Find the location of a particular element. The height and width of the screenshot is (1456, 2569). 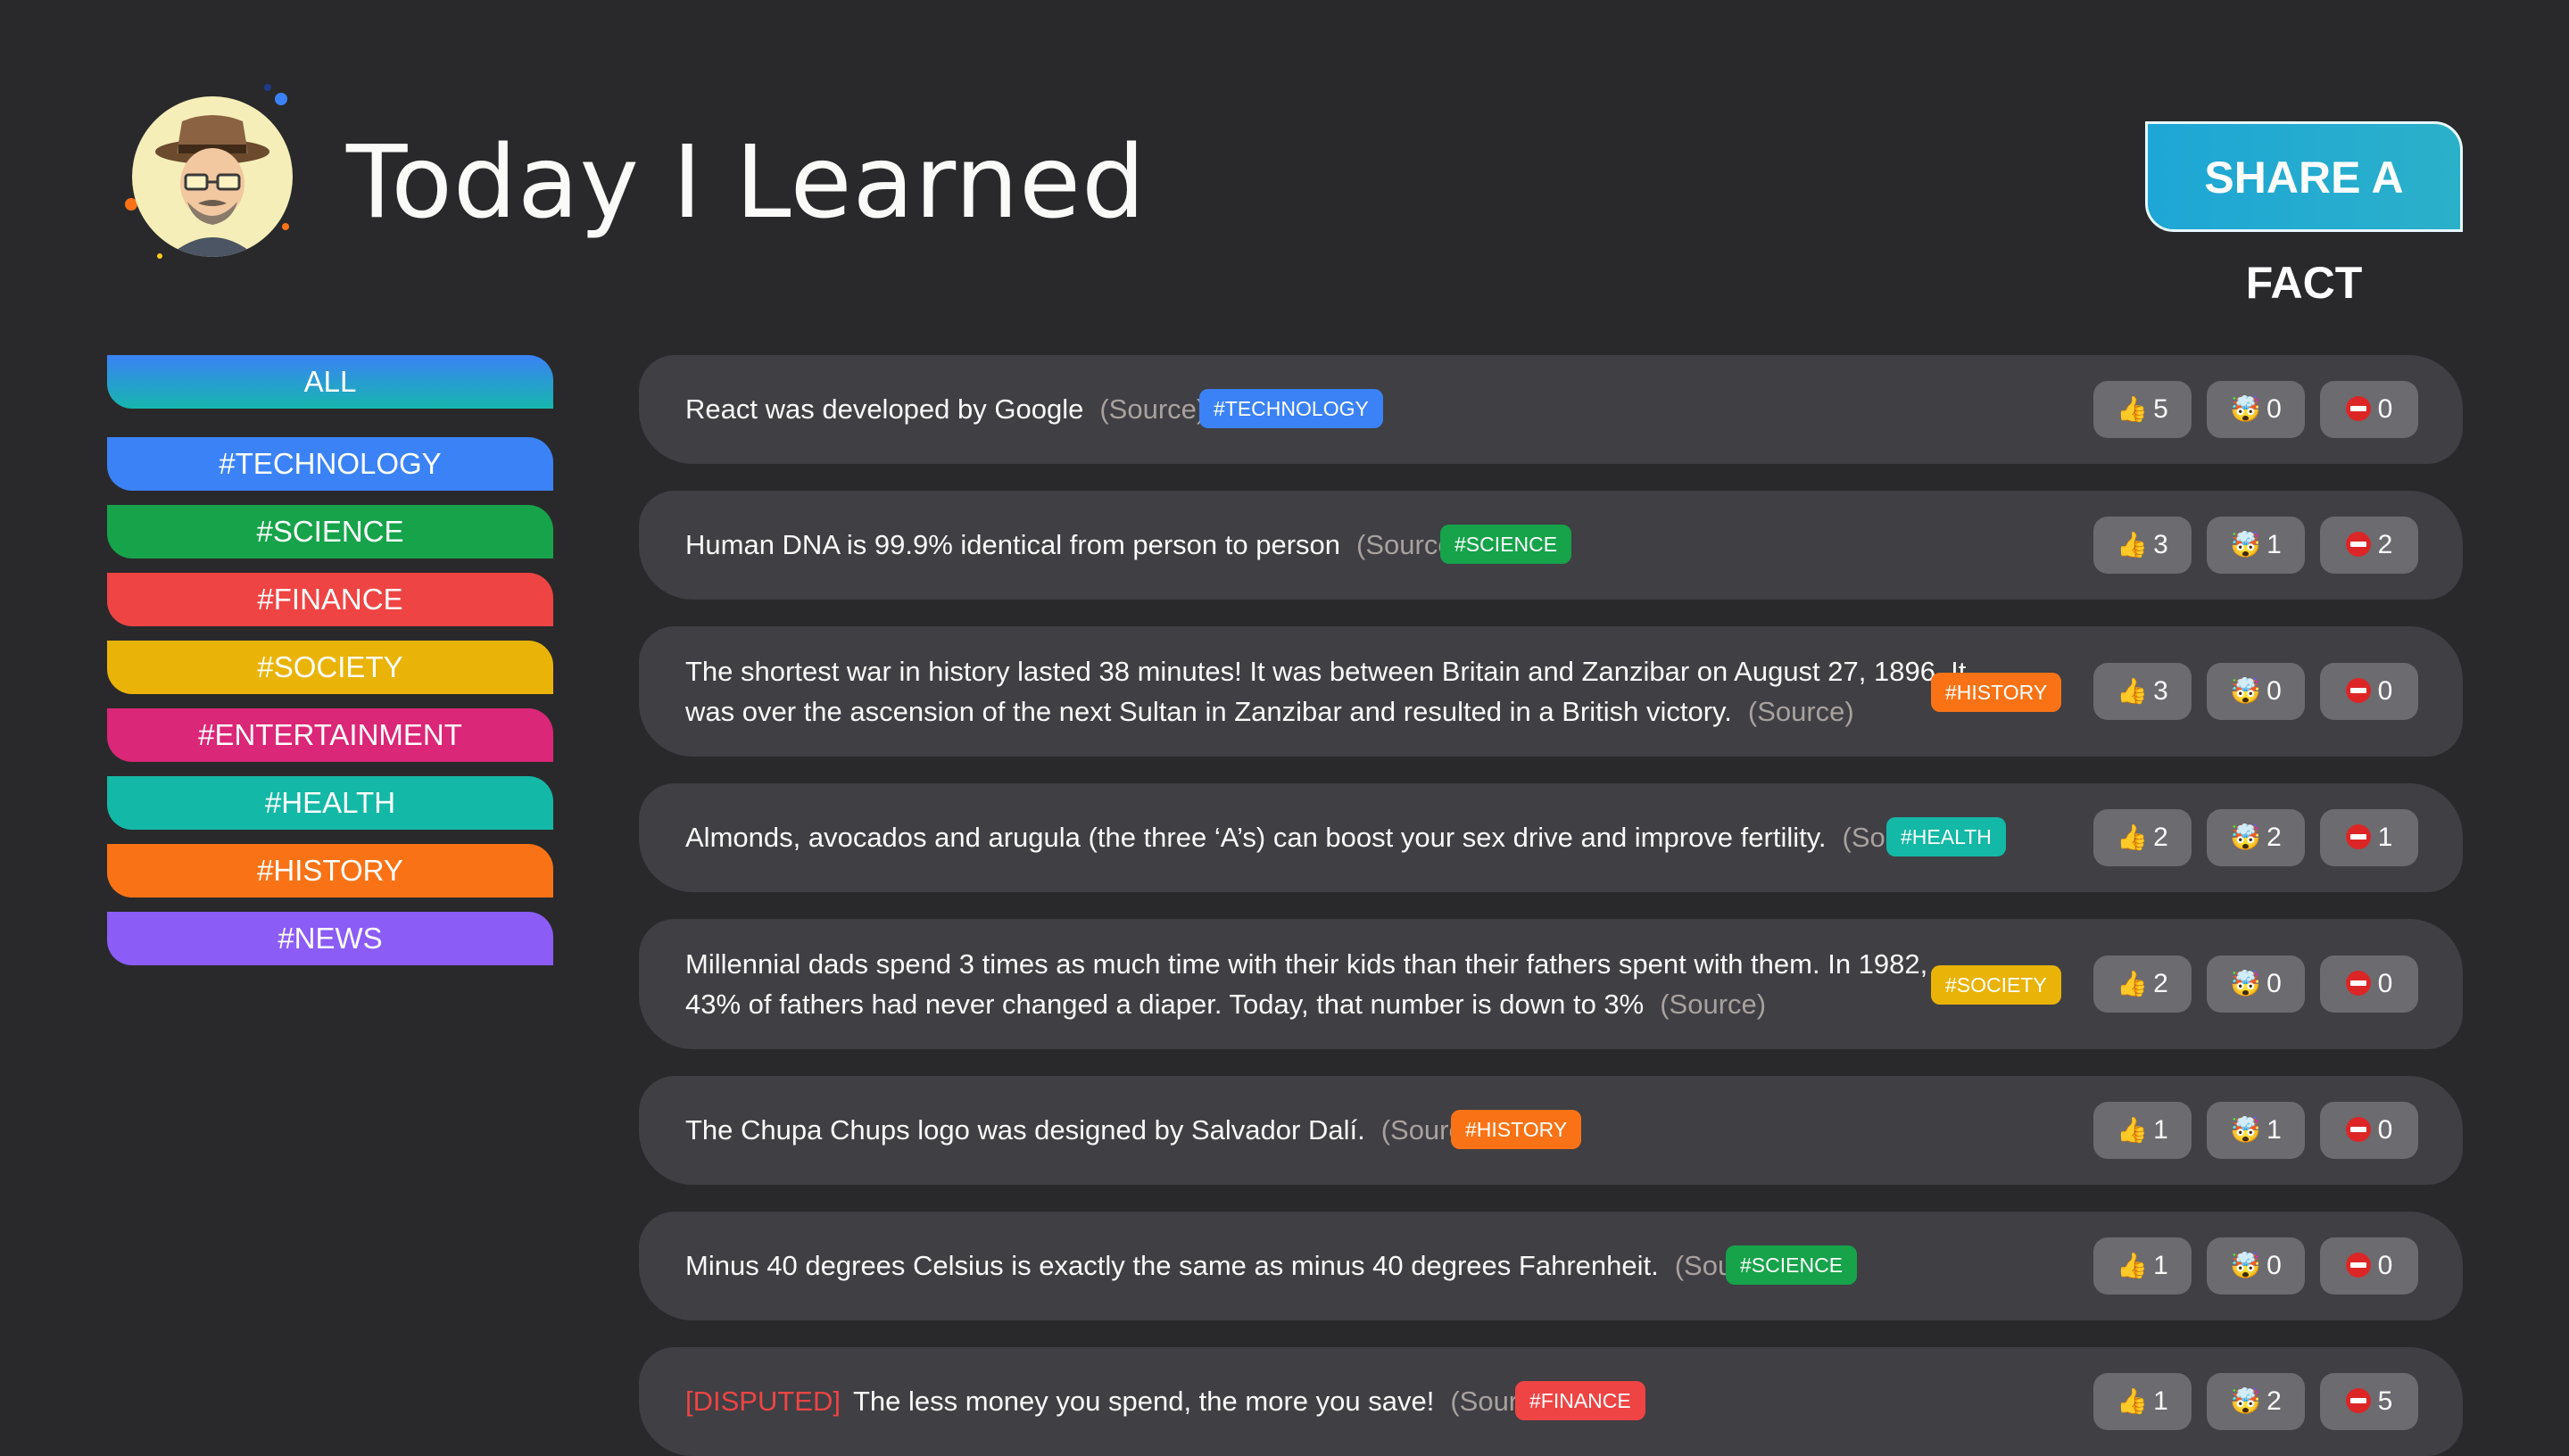

vote-buttons: 👍 1 🤯 1 0 is located at coordinates (2256, 1130).